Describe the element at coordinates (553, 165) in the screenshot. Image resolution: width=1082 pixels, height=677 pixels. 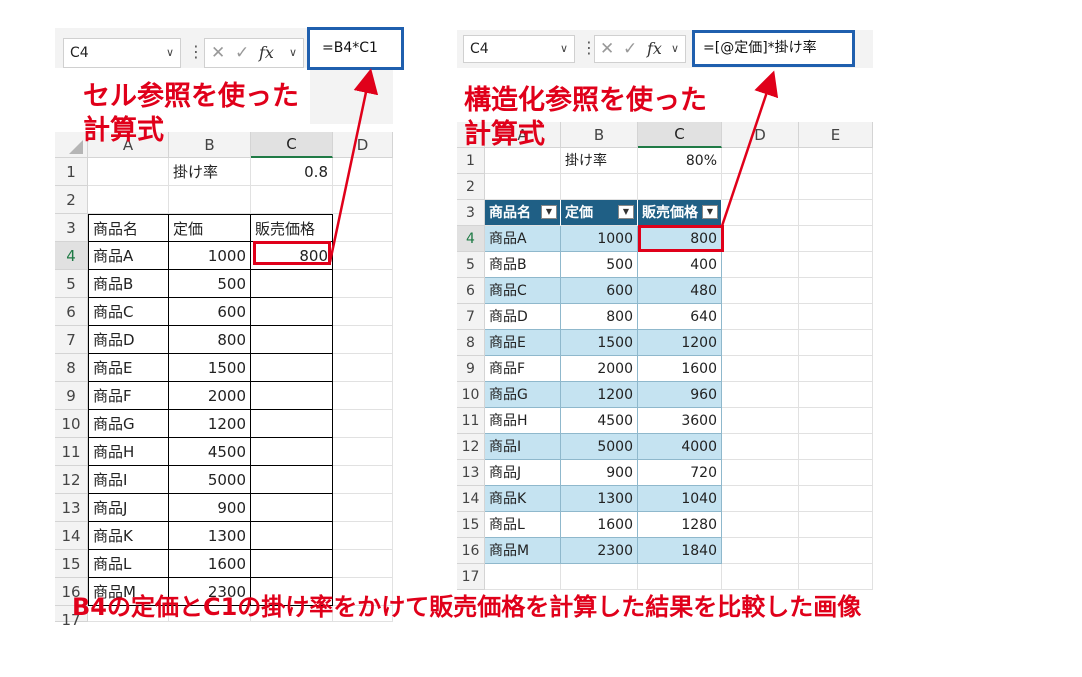
I see `callout-arrows` at that location.